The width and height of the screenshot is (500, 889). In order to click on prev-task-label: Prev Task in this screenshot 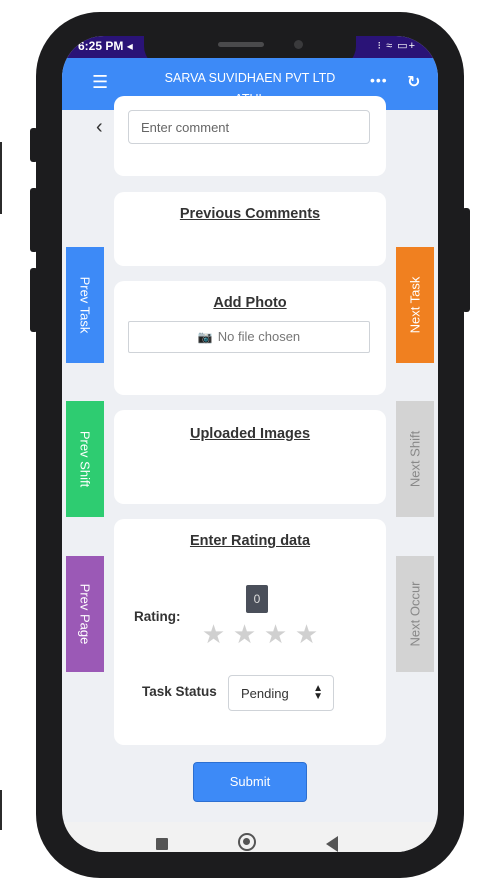, I will do `click(85, 305)`.